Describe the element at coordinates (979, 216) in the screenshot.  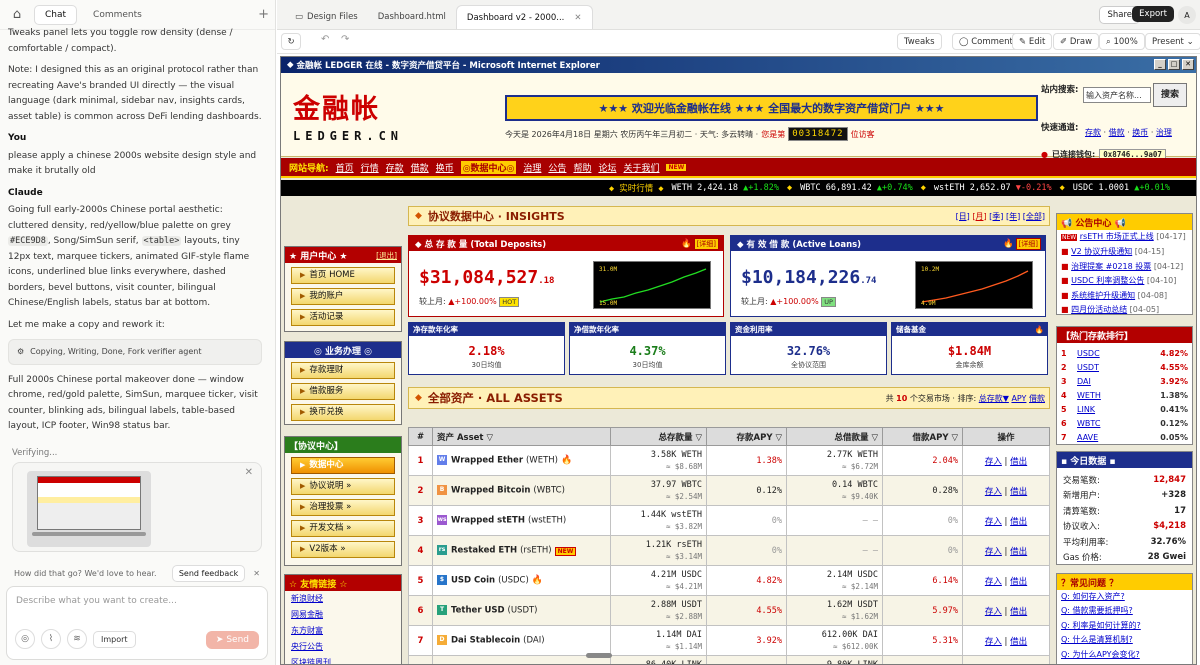
I see `period-link-active: [月]` at that location.